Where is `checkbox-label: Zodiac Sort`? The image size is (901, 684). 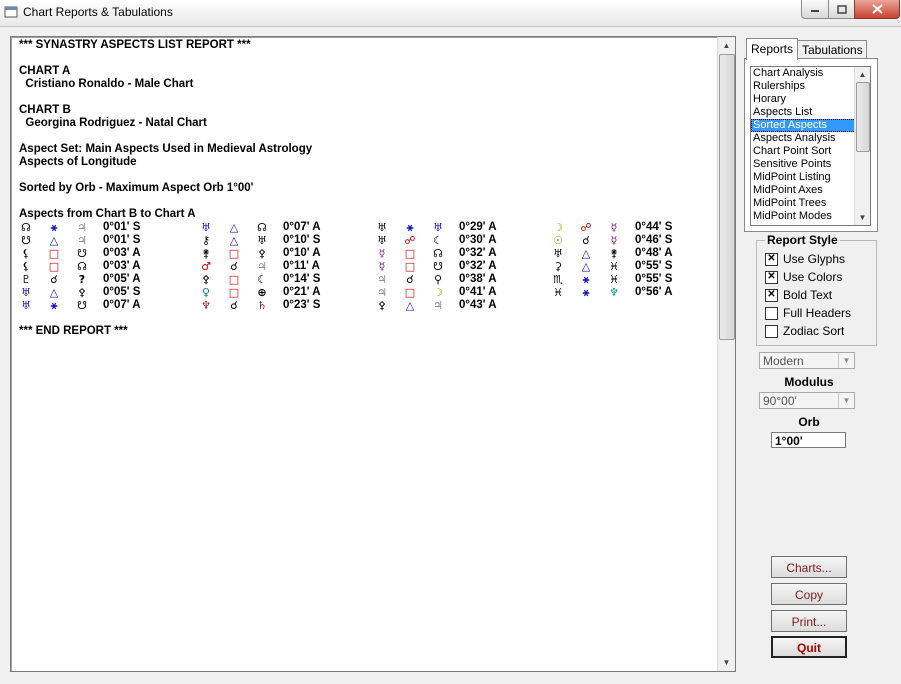 checkbox-label: Zodiac Sort is located at coordinates (814, 331).